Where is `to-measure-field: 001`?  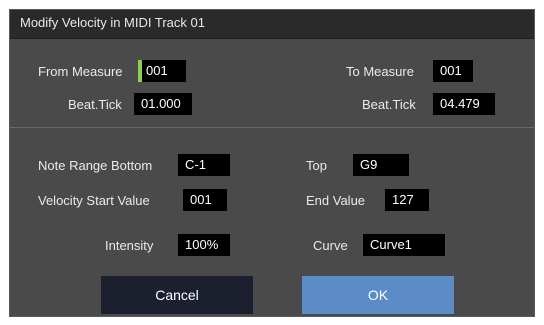
to-measure-field: 001 is located at coordinates (453, 71).